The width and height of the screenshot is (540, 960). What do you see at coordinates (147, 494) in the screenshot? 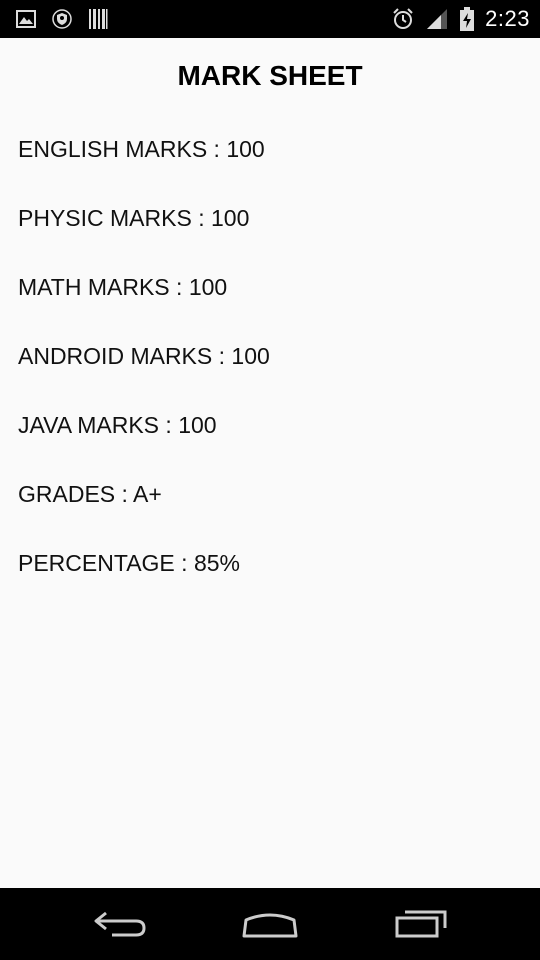
I see `row-value: A+` at bounding box center [147, 494].